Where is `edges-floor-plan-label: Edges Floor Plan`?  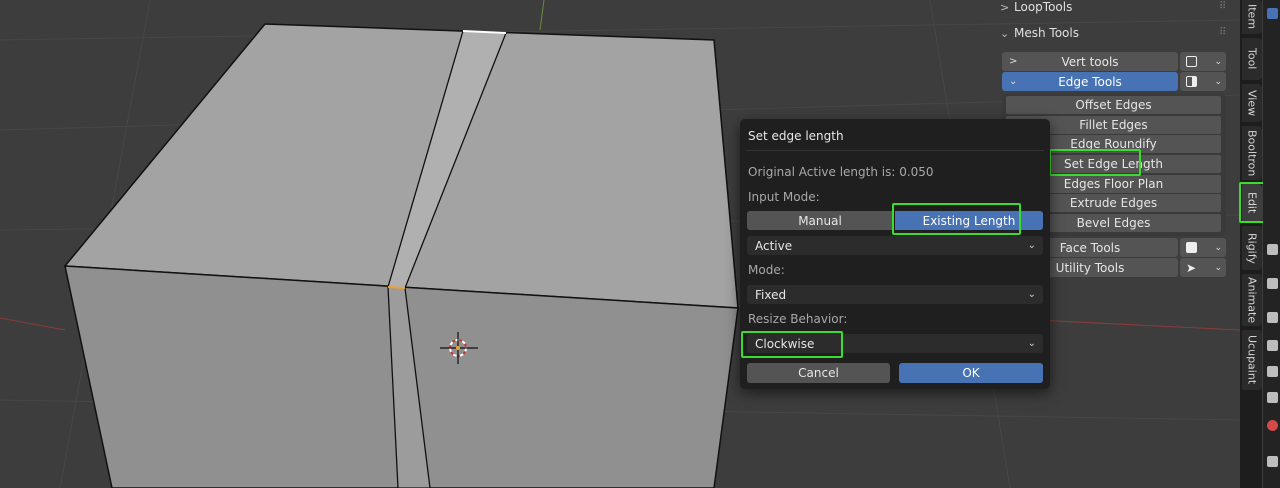 edges-floor-plan-label: Edges Floor Plan is located at coordinates (1113, 184).